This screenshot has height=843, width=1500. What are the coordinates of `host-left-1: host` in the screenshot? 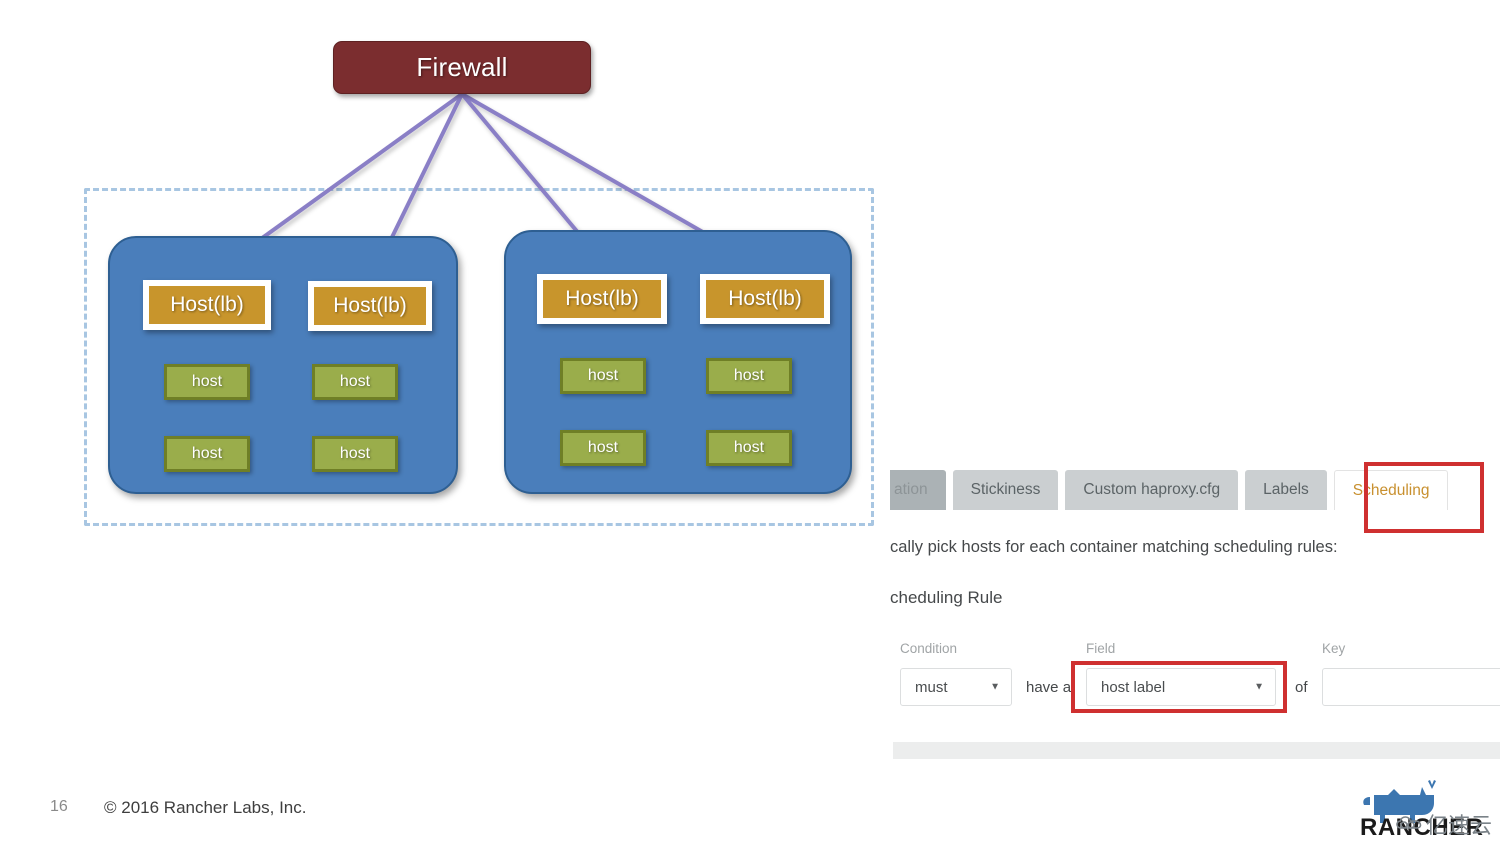 It's located at (207, 382).